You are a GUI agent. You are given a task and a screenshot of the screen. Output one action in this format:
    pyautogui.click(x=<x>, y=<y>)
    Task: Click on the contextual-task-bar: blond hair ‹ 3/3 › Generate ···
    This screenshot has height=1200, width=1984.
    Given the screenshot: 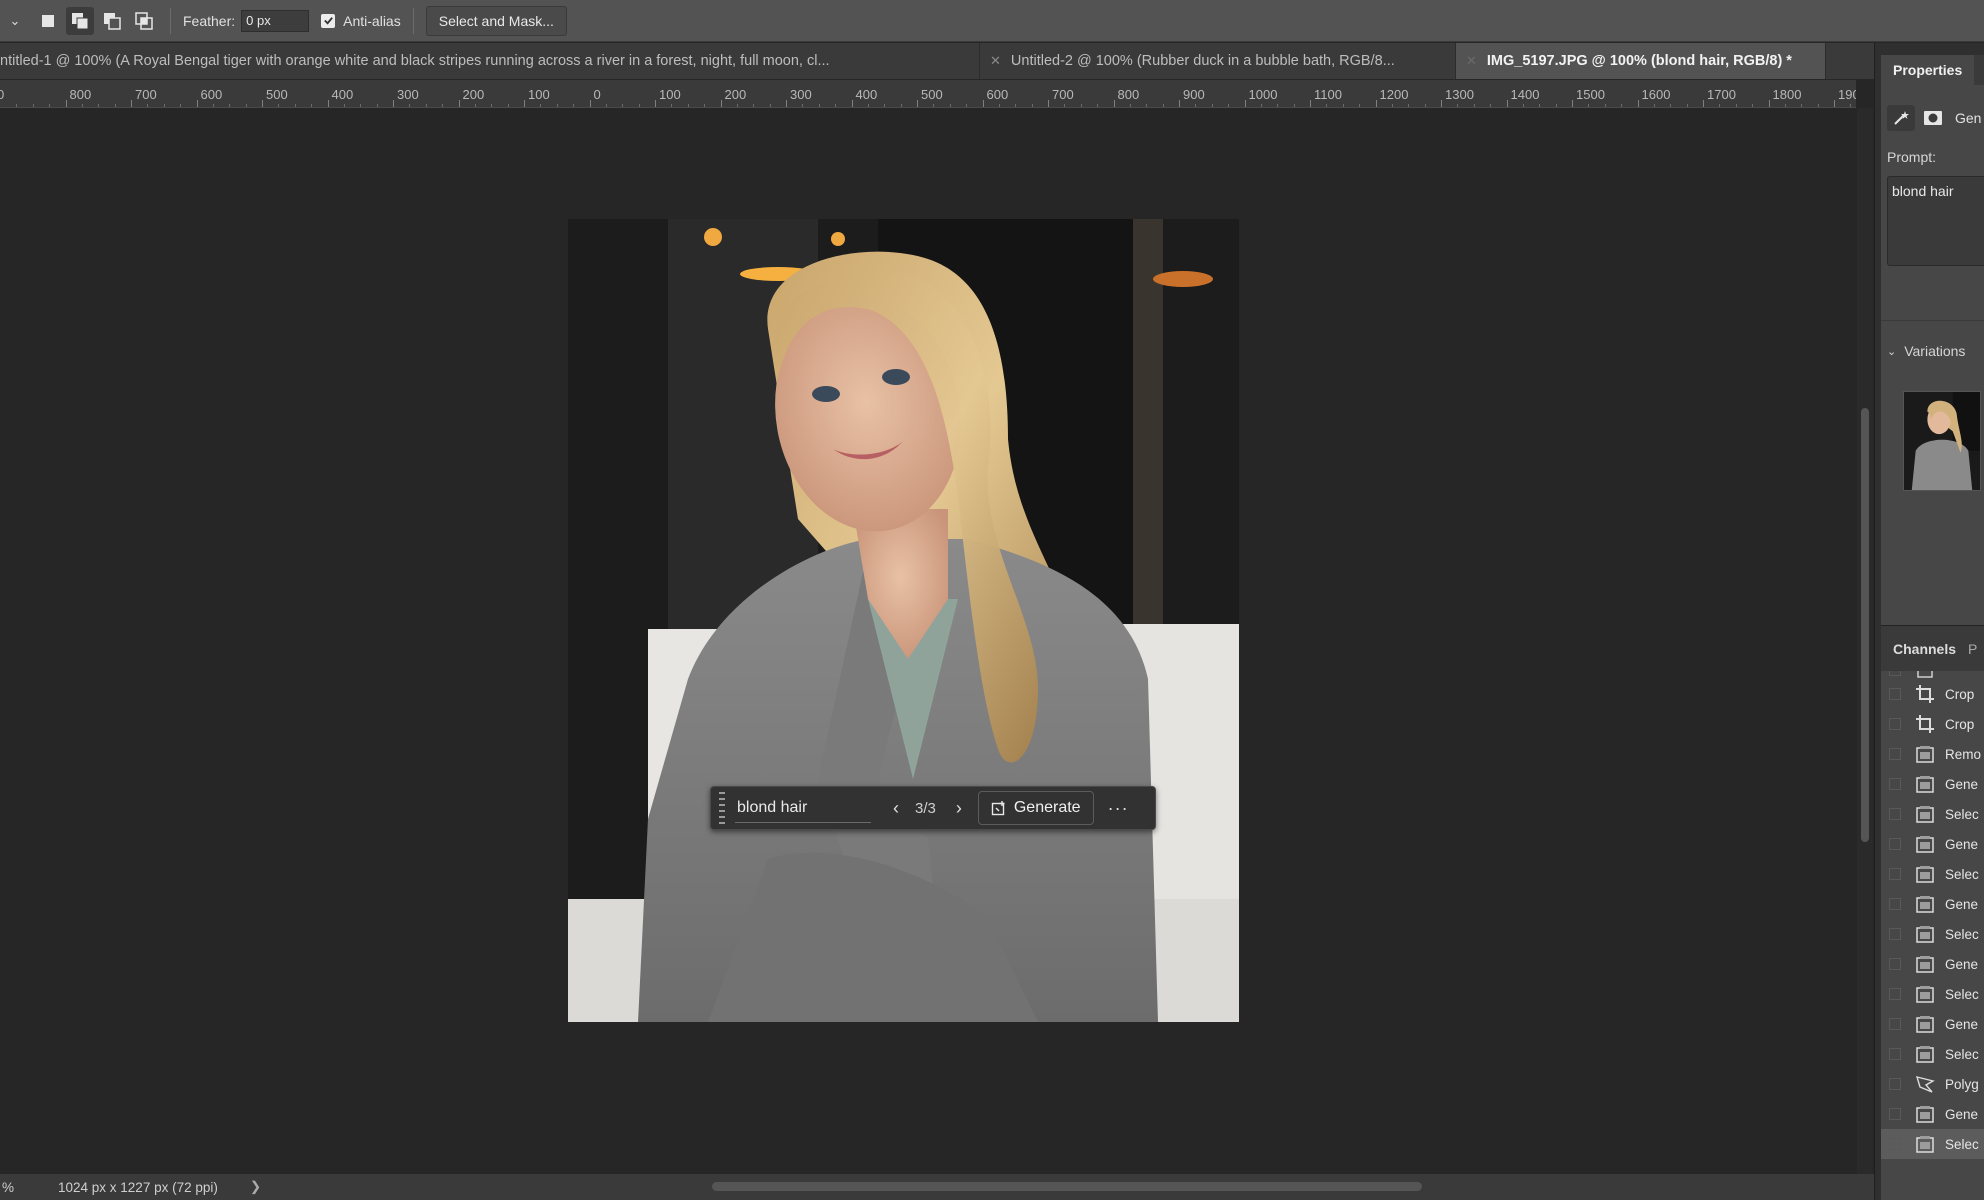 What is the action you would take?
    pyautogui.click(x=933, y=808)
    